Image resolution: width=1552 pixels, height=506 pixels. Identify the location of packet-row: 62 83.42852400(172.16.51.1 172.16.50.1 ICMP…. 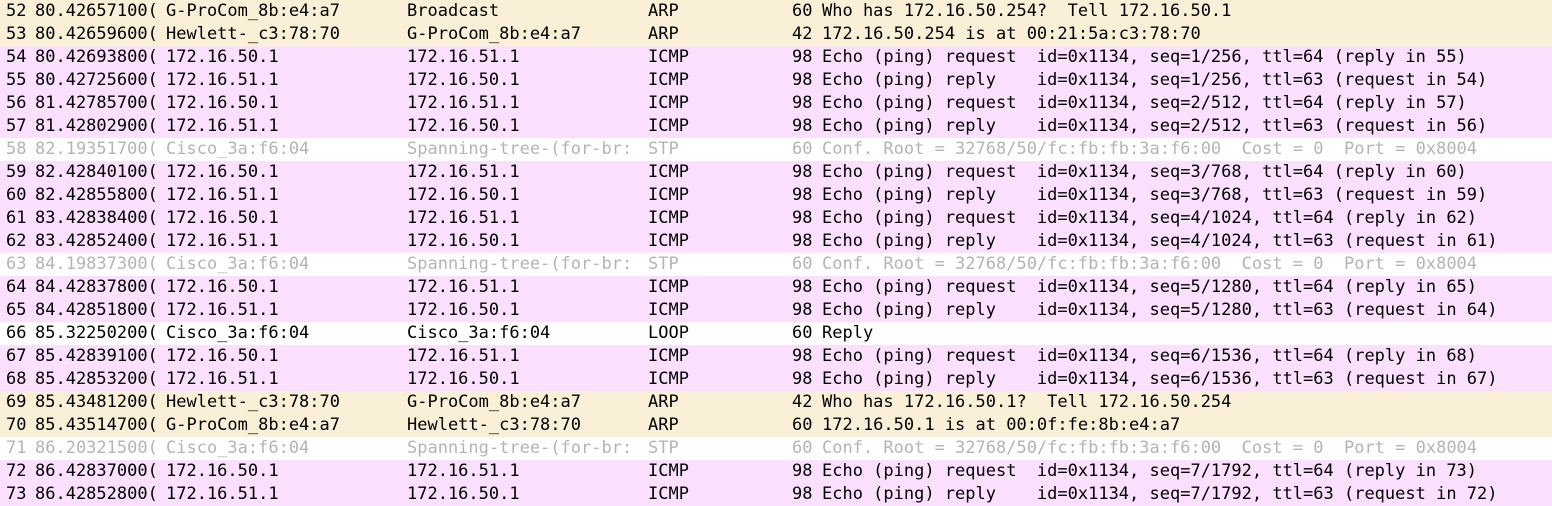
(776, 241).